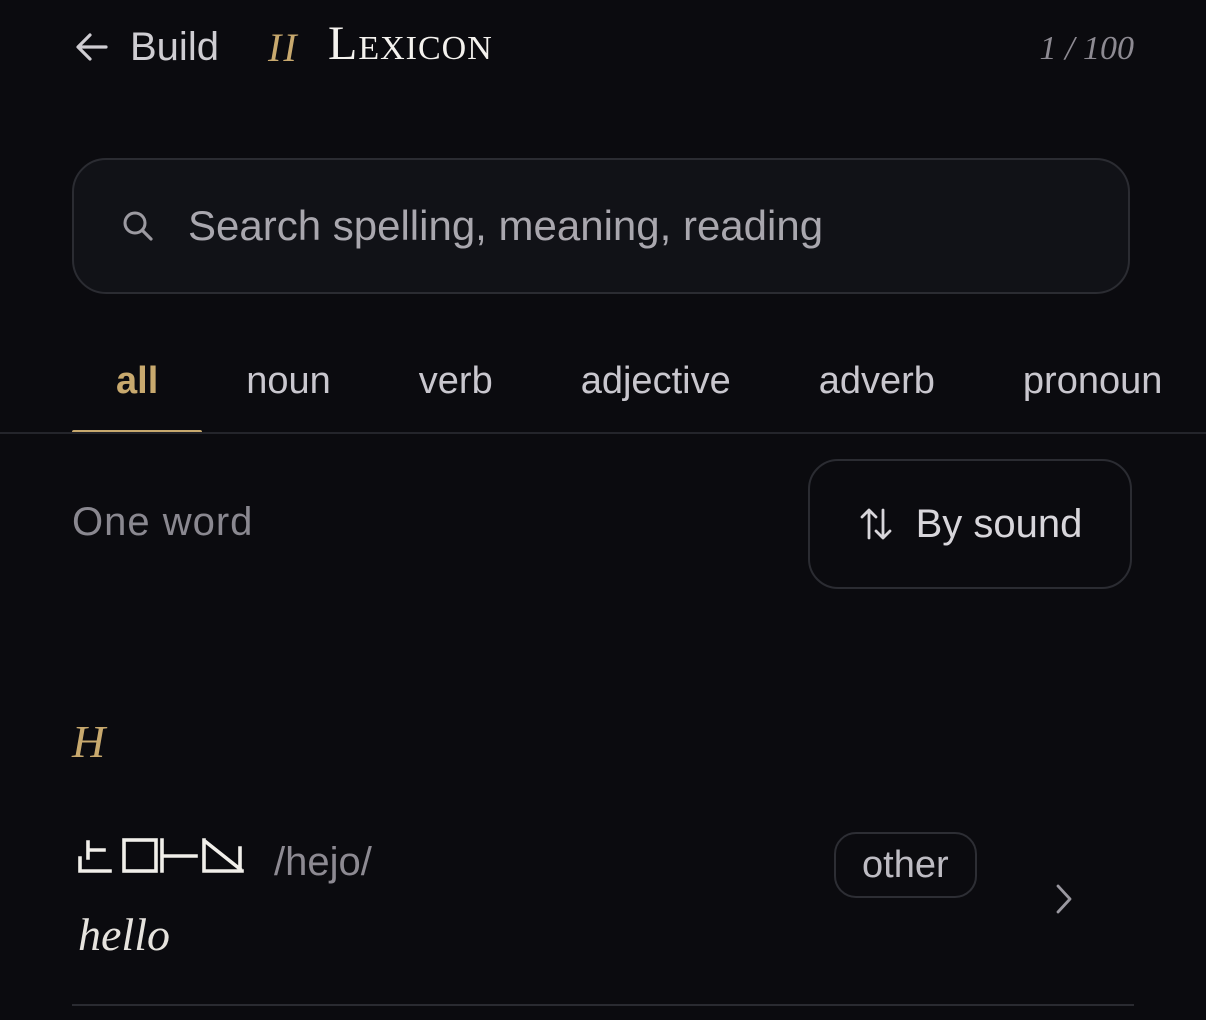 The width and height of the screenshot is (1206, 1020). I want to click on tab-noun: noun, so click(288, 381).